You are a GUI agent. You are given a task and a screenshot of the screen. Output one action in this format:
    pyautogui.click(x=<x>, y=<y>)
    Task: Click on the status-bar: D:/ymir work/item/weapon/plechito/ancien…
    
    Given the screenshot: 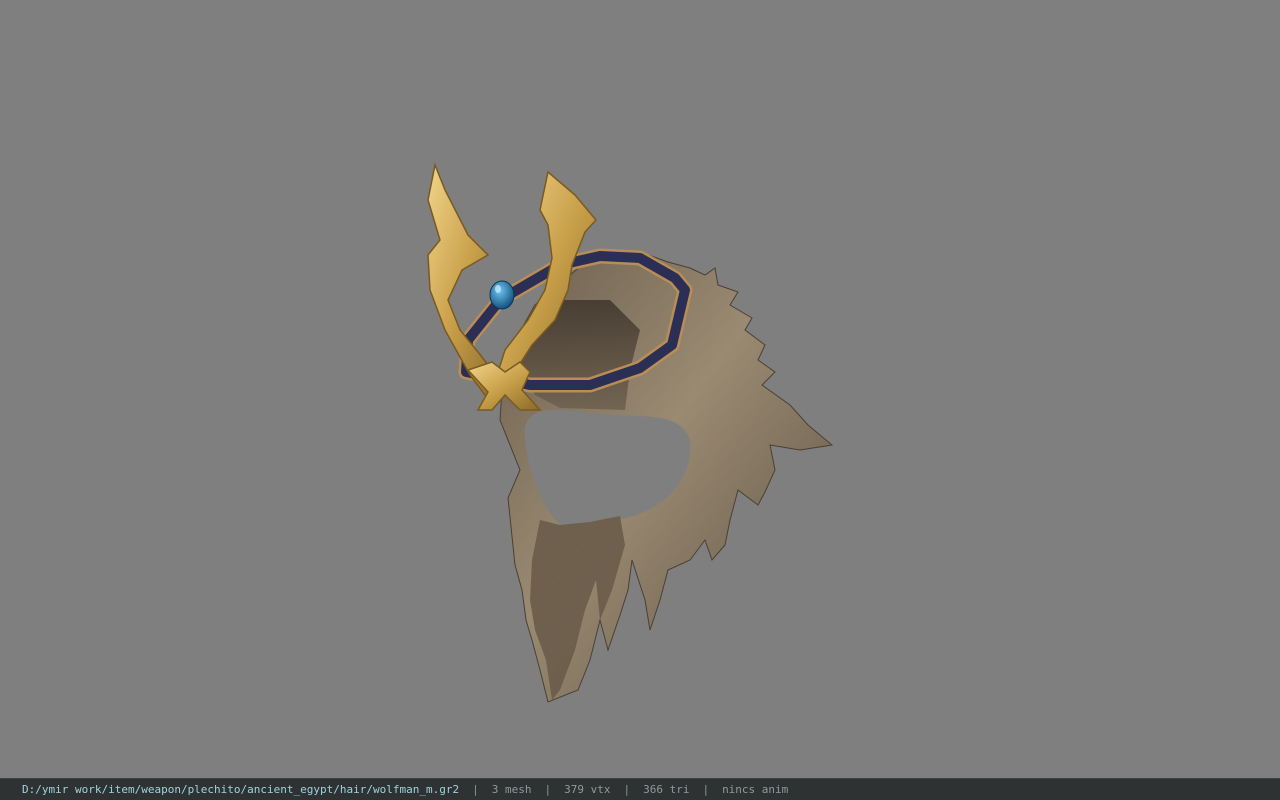 What is the action you would take?
    pyautogui.click(x=640, y=789)
    